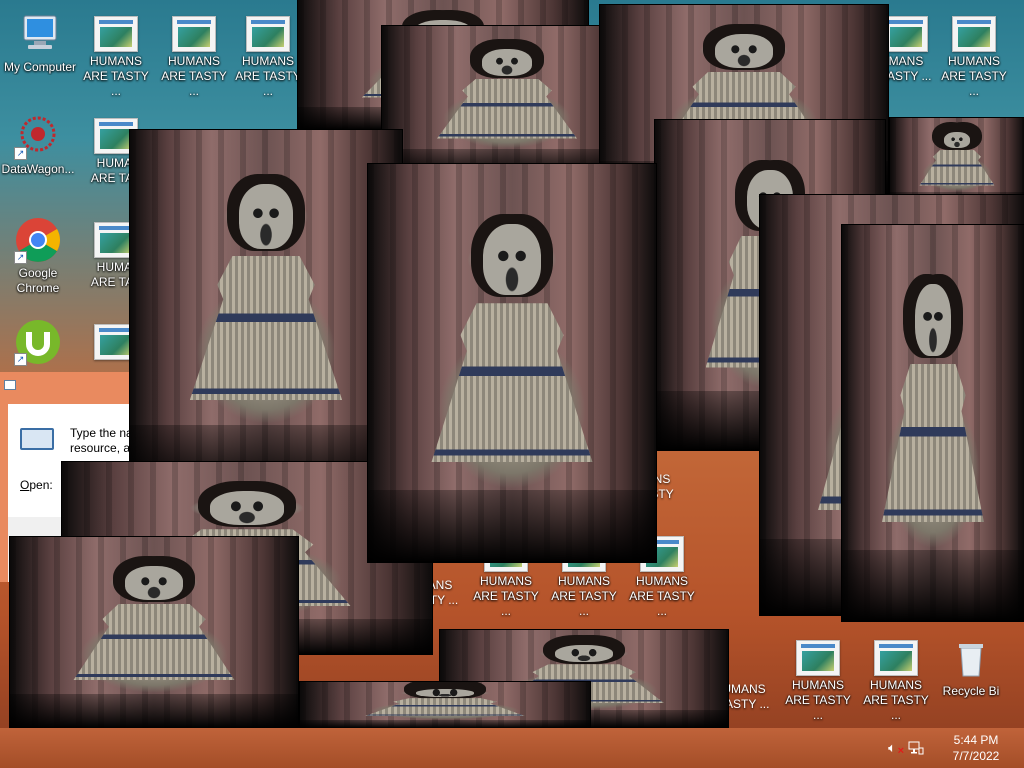  Describe the element at coordinates (976, 740) in the screenshot. I see `clock-time: 5:44 PM` at that location.